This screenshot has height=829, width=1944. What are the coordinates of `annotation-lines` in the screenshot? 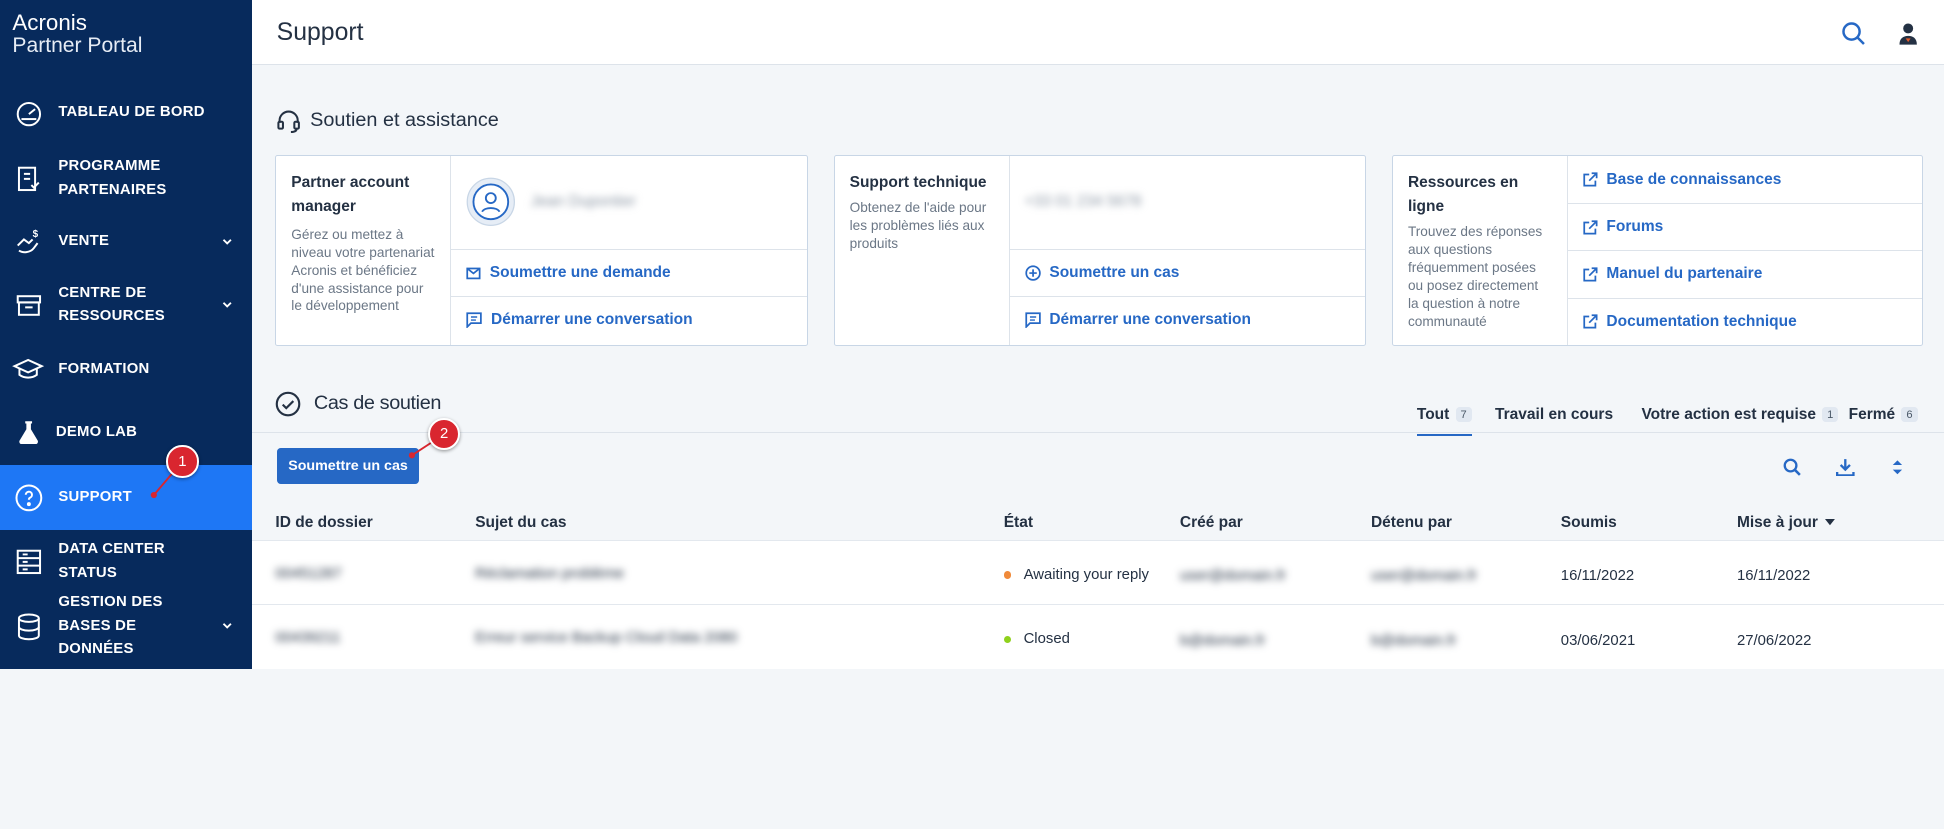 It's located at (297, 466).